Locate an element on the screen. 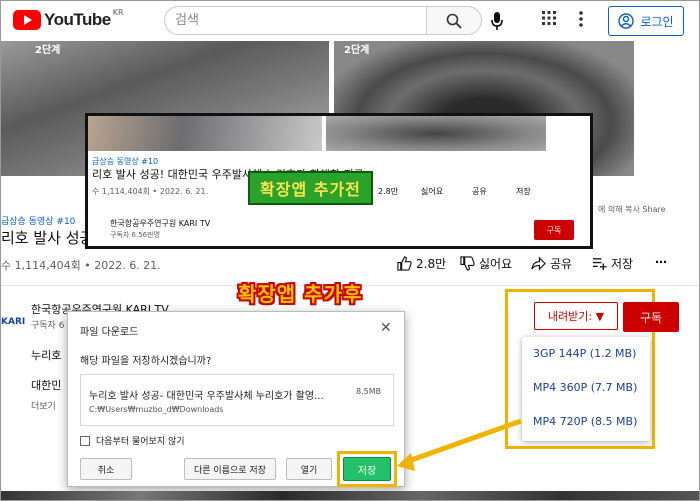 The width and height of the screenshot is (700, 501). thumbnail-strip is located at coordinates (350, 495).